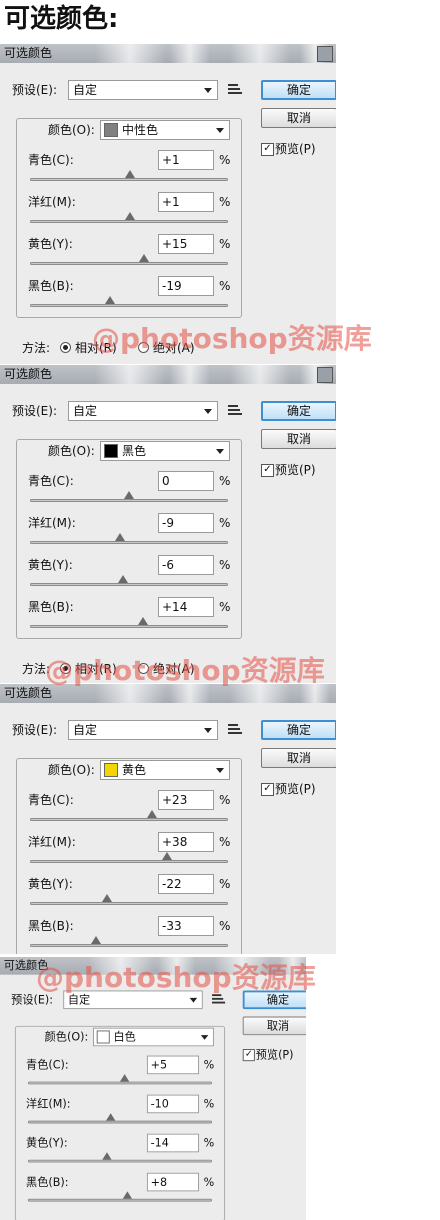  Describe the element at coordinates (165, 770) in the screenshot. I see `color-select: 黄色` at that location.